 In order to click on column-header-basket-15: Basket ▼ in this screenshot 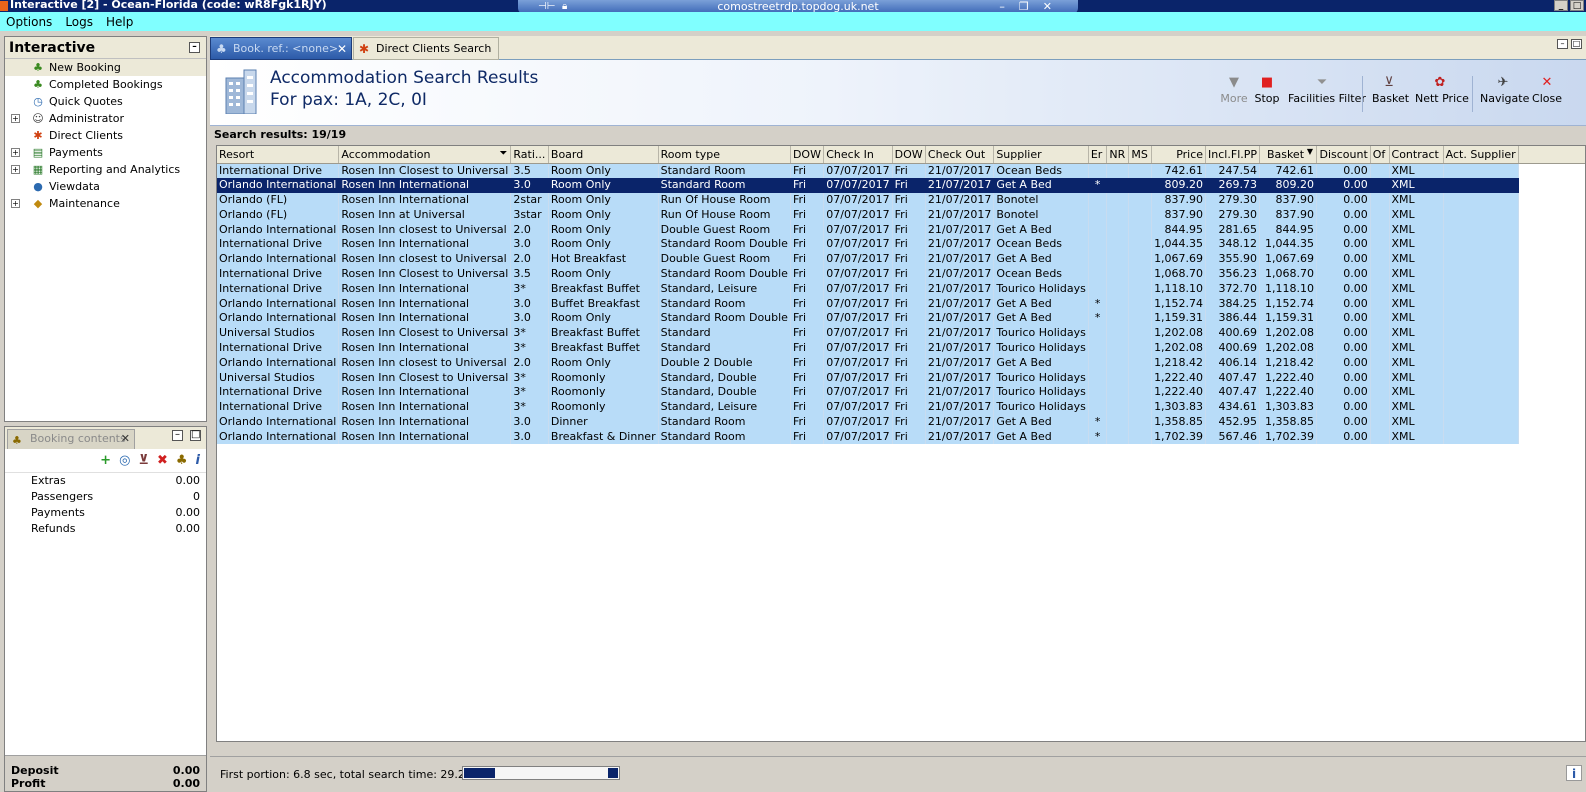, I will do `click(1288, 155)`.